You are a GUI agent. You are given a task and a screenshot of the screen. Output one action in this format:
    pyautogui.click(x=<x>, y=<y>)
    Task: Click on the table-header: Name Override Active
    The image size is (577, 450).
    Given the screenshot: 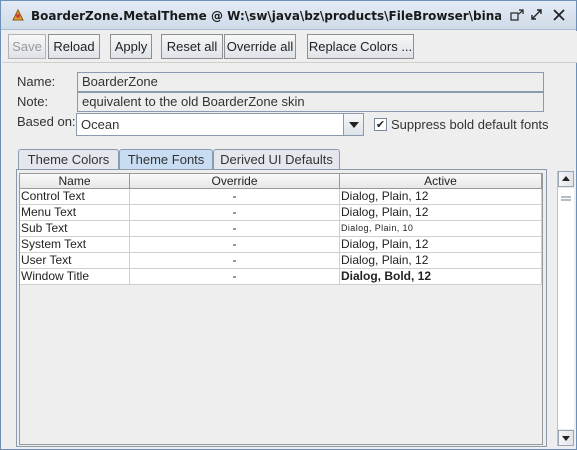 What is the action you would take?
    pyautogui.click(x=281, y=181)
    